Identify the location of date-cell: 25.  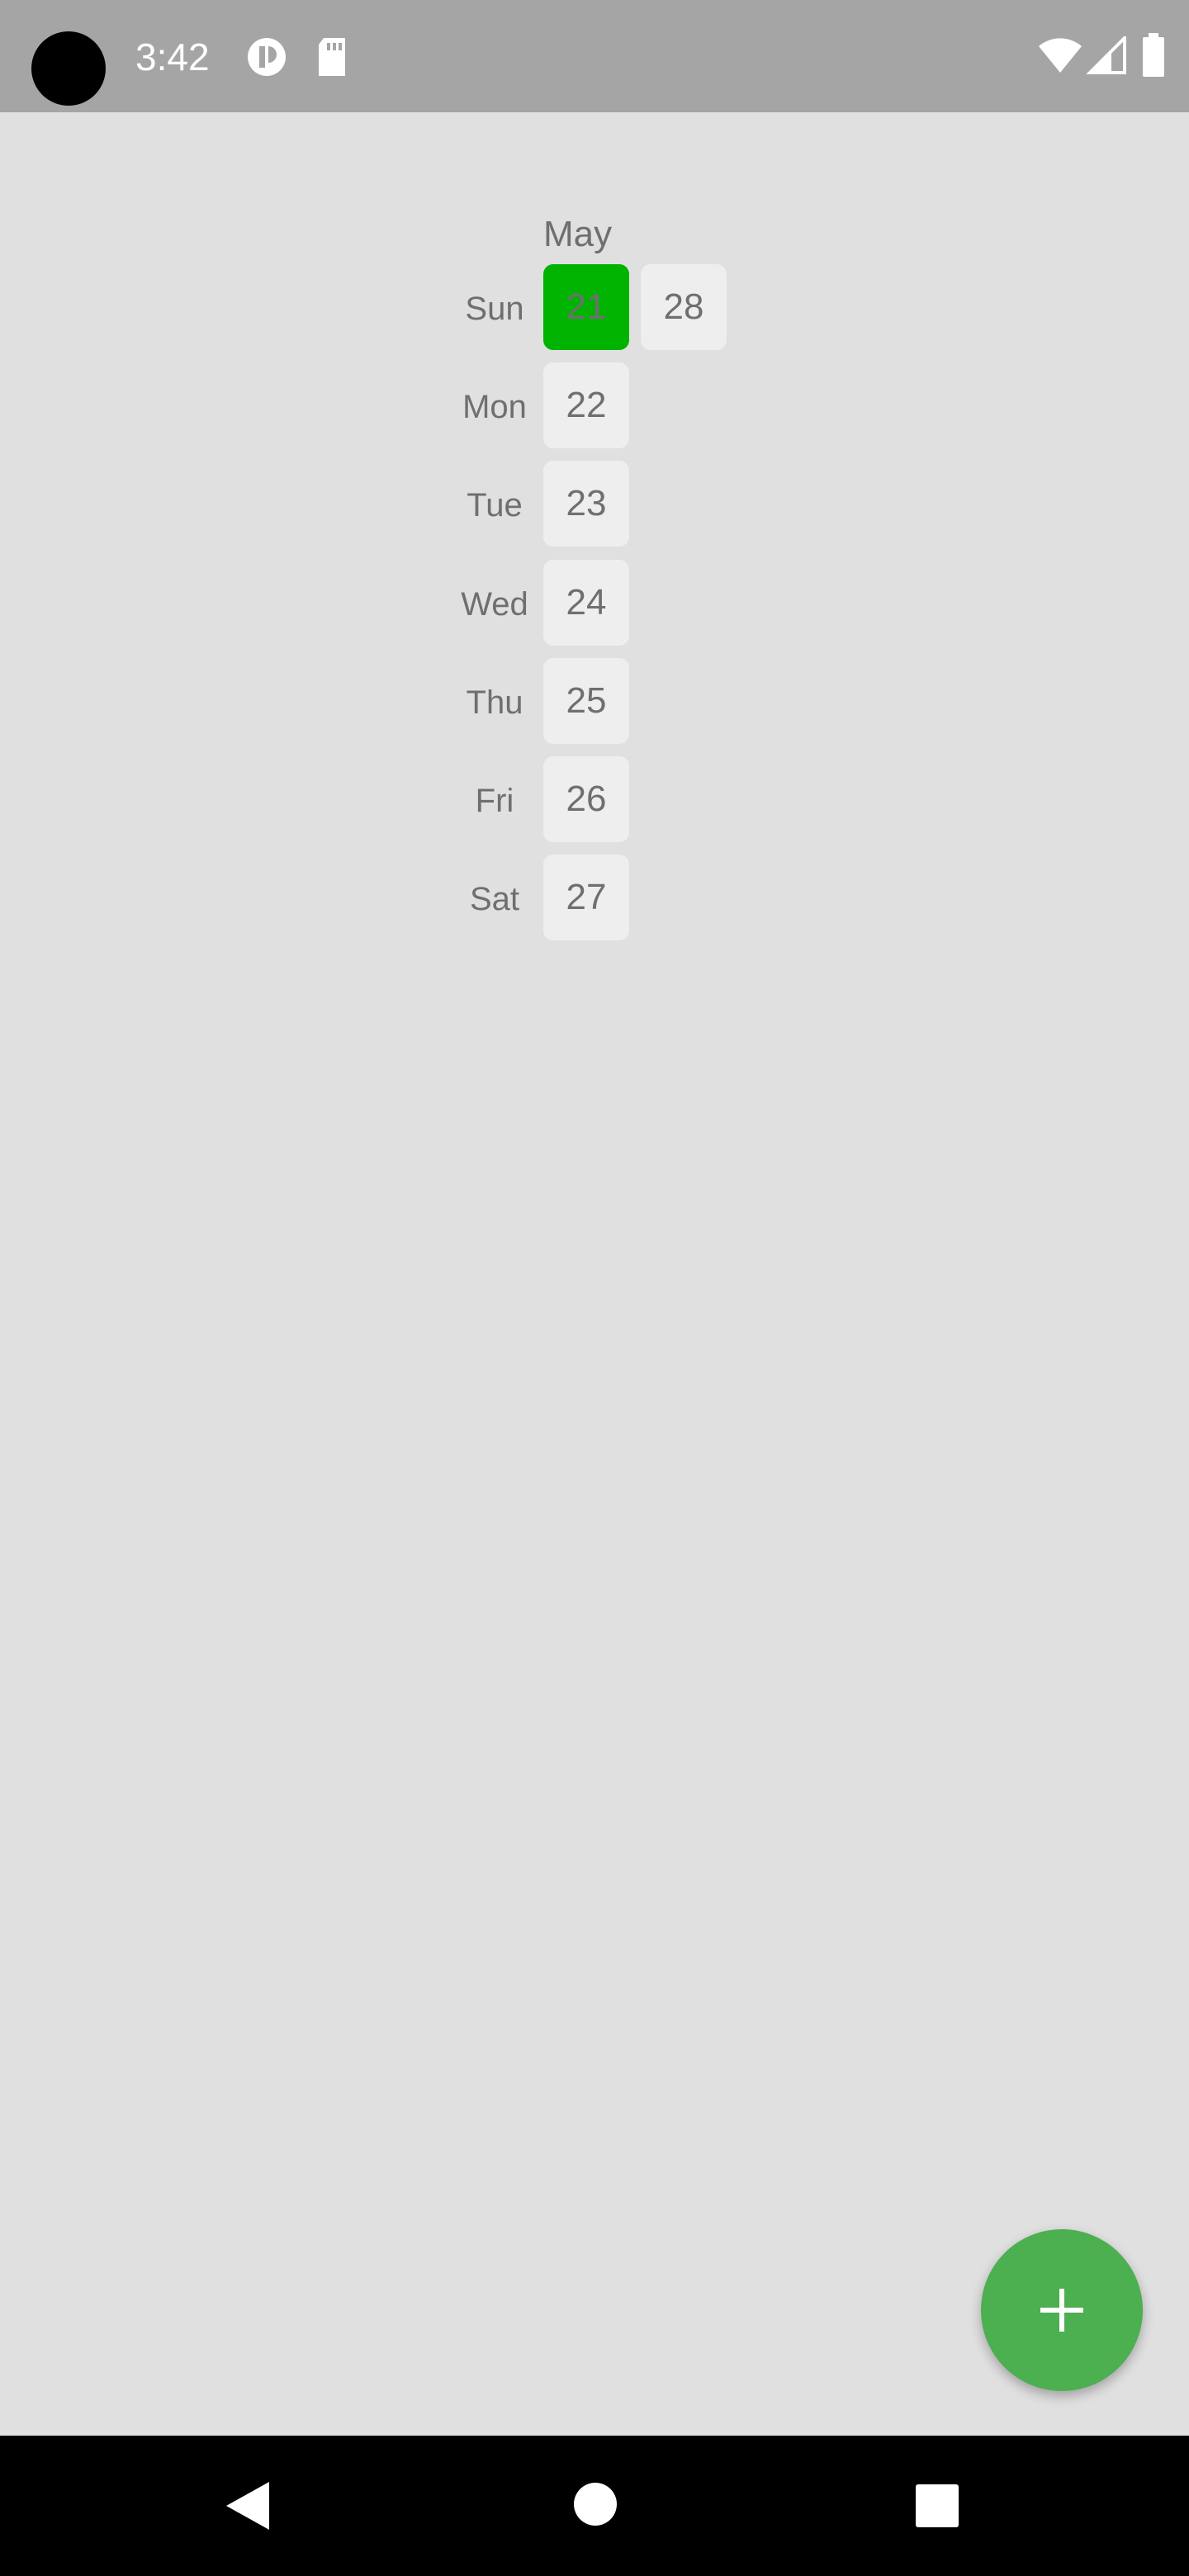
(586, 701).